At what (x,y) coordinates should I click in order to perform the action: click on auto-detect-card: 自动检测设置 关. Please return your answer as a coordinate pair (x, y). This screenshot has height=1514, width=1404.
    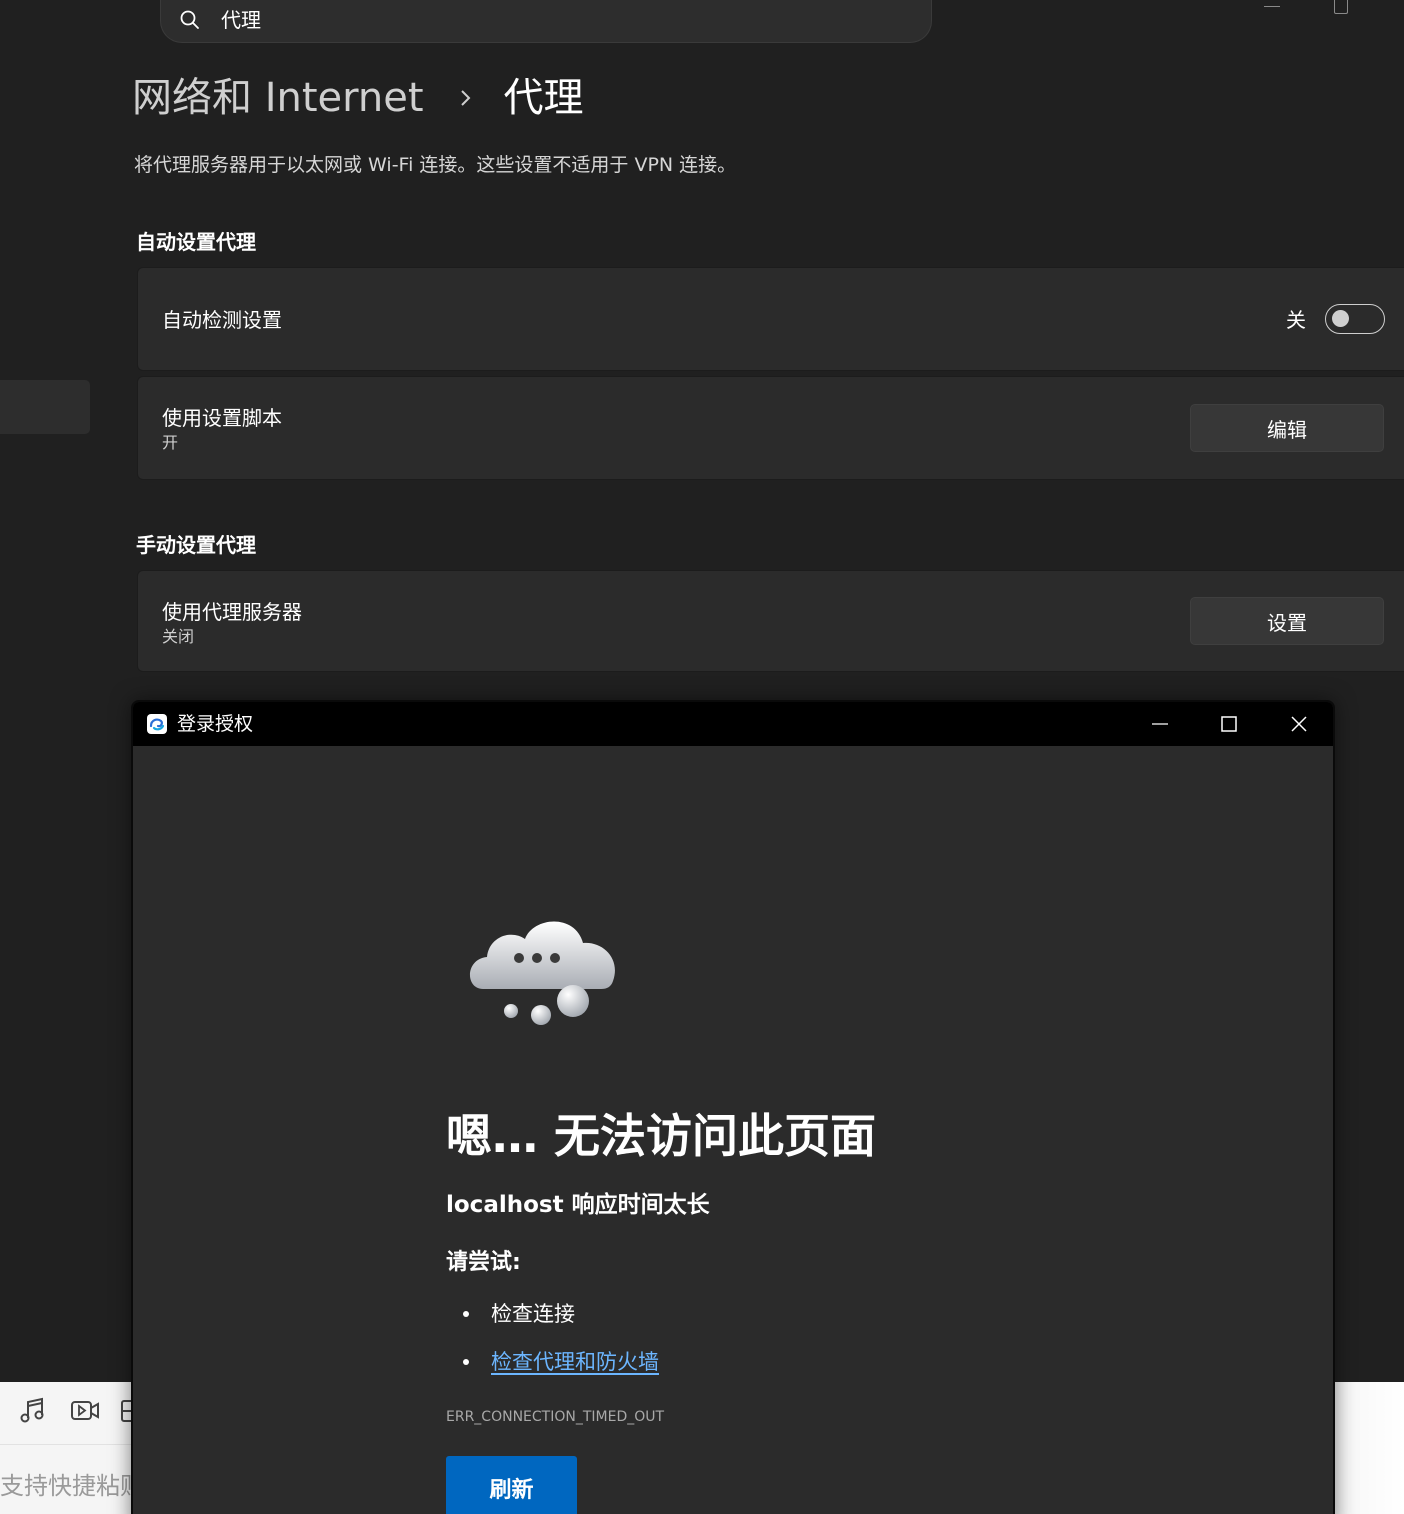
    Looking at the image, I should click on (770, 319).